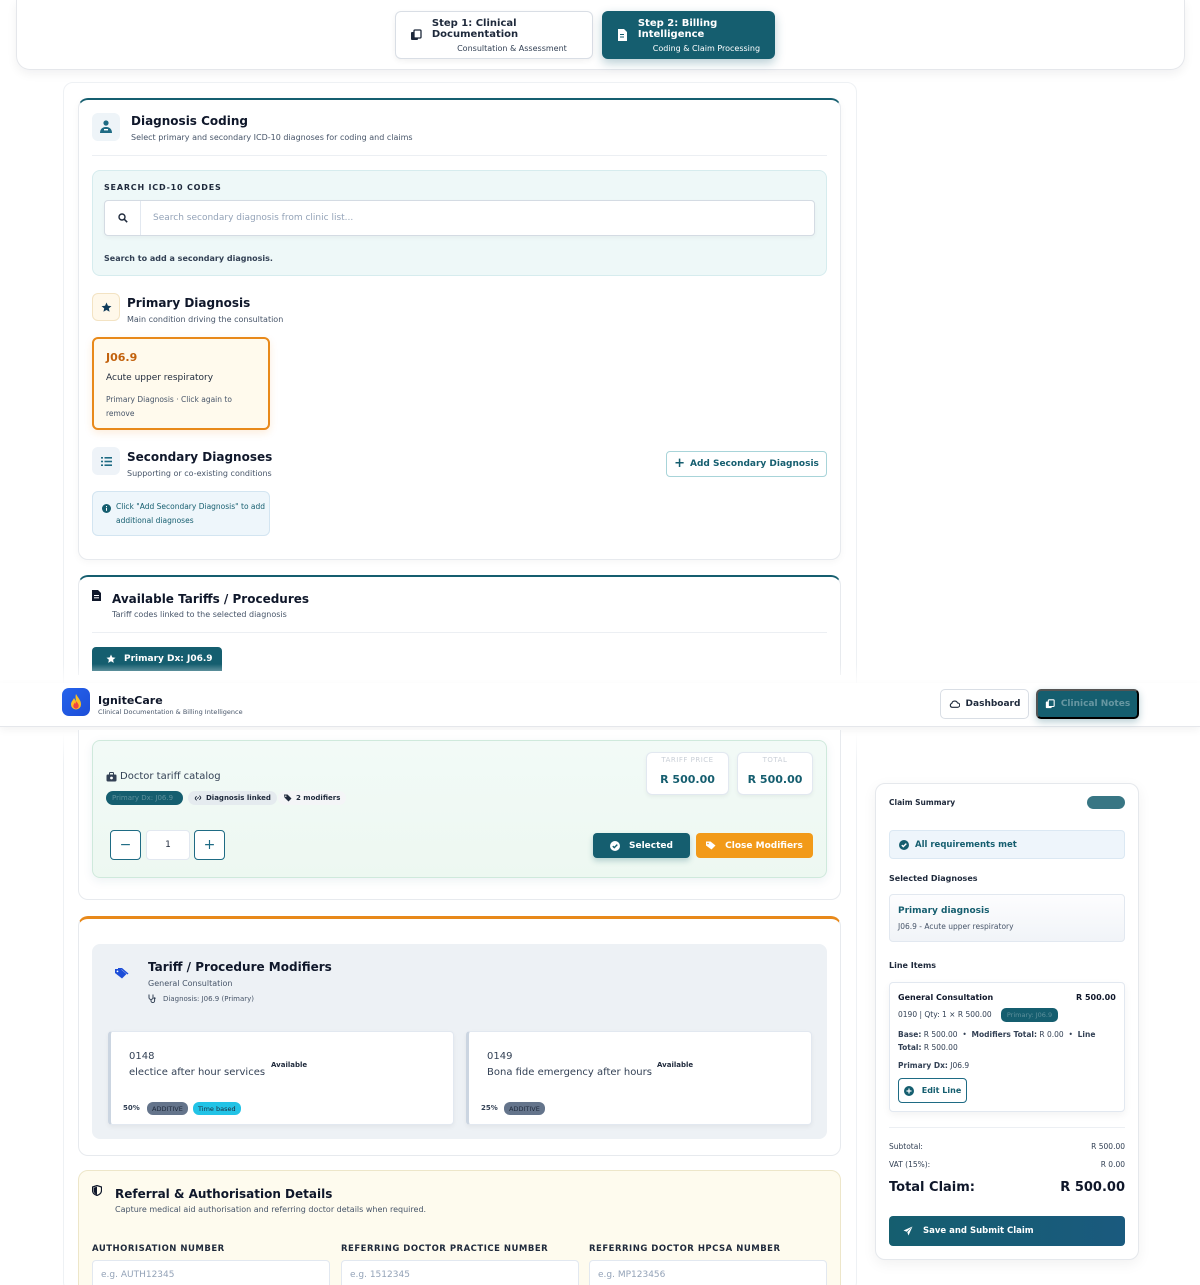  I want to click on link-icon, so click(198, 798).